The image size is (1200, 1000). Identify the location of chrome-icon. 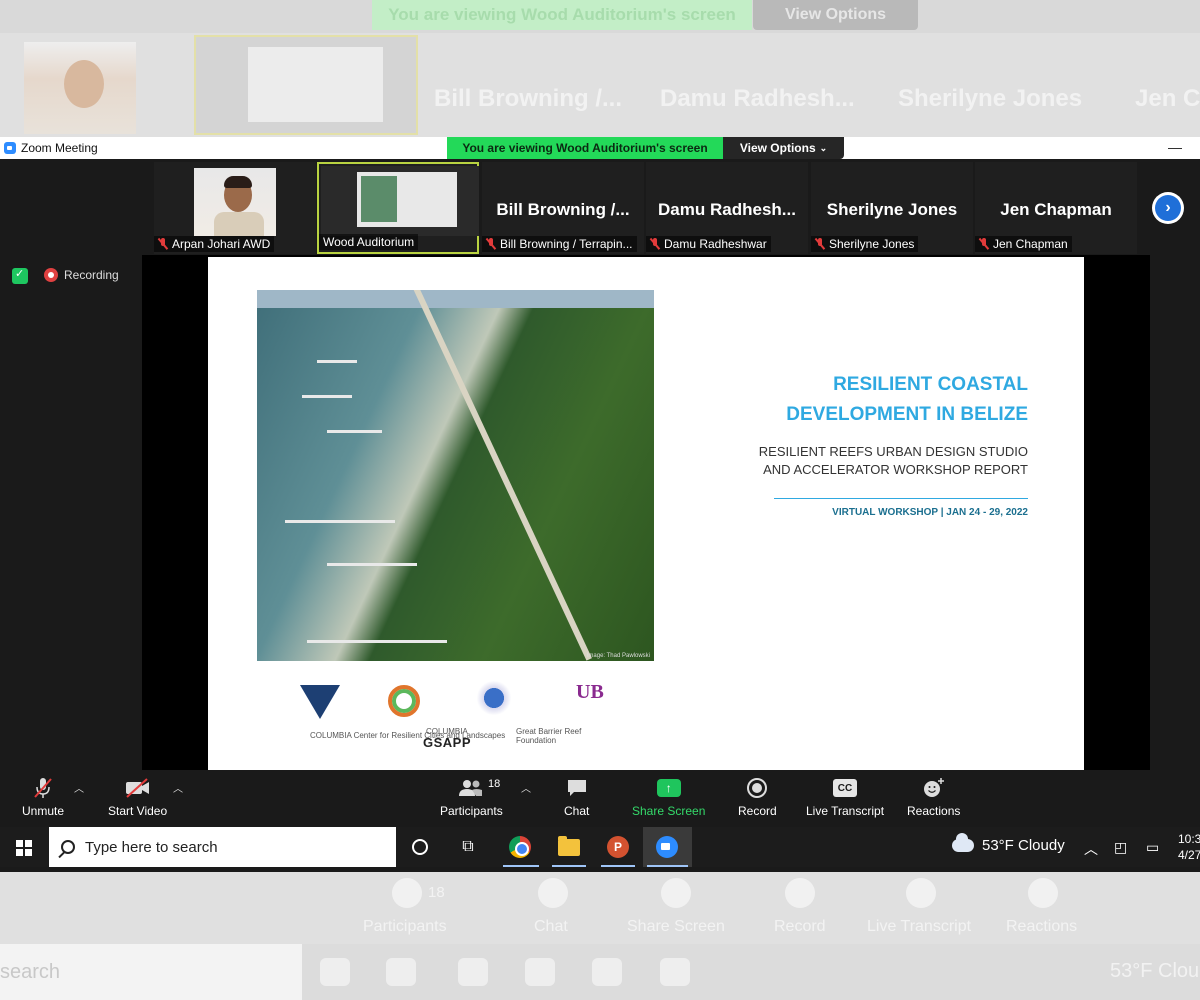
(520, 847).